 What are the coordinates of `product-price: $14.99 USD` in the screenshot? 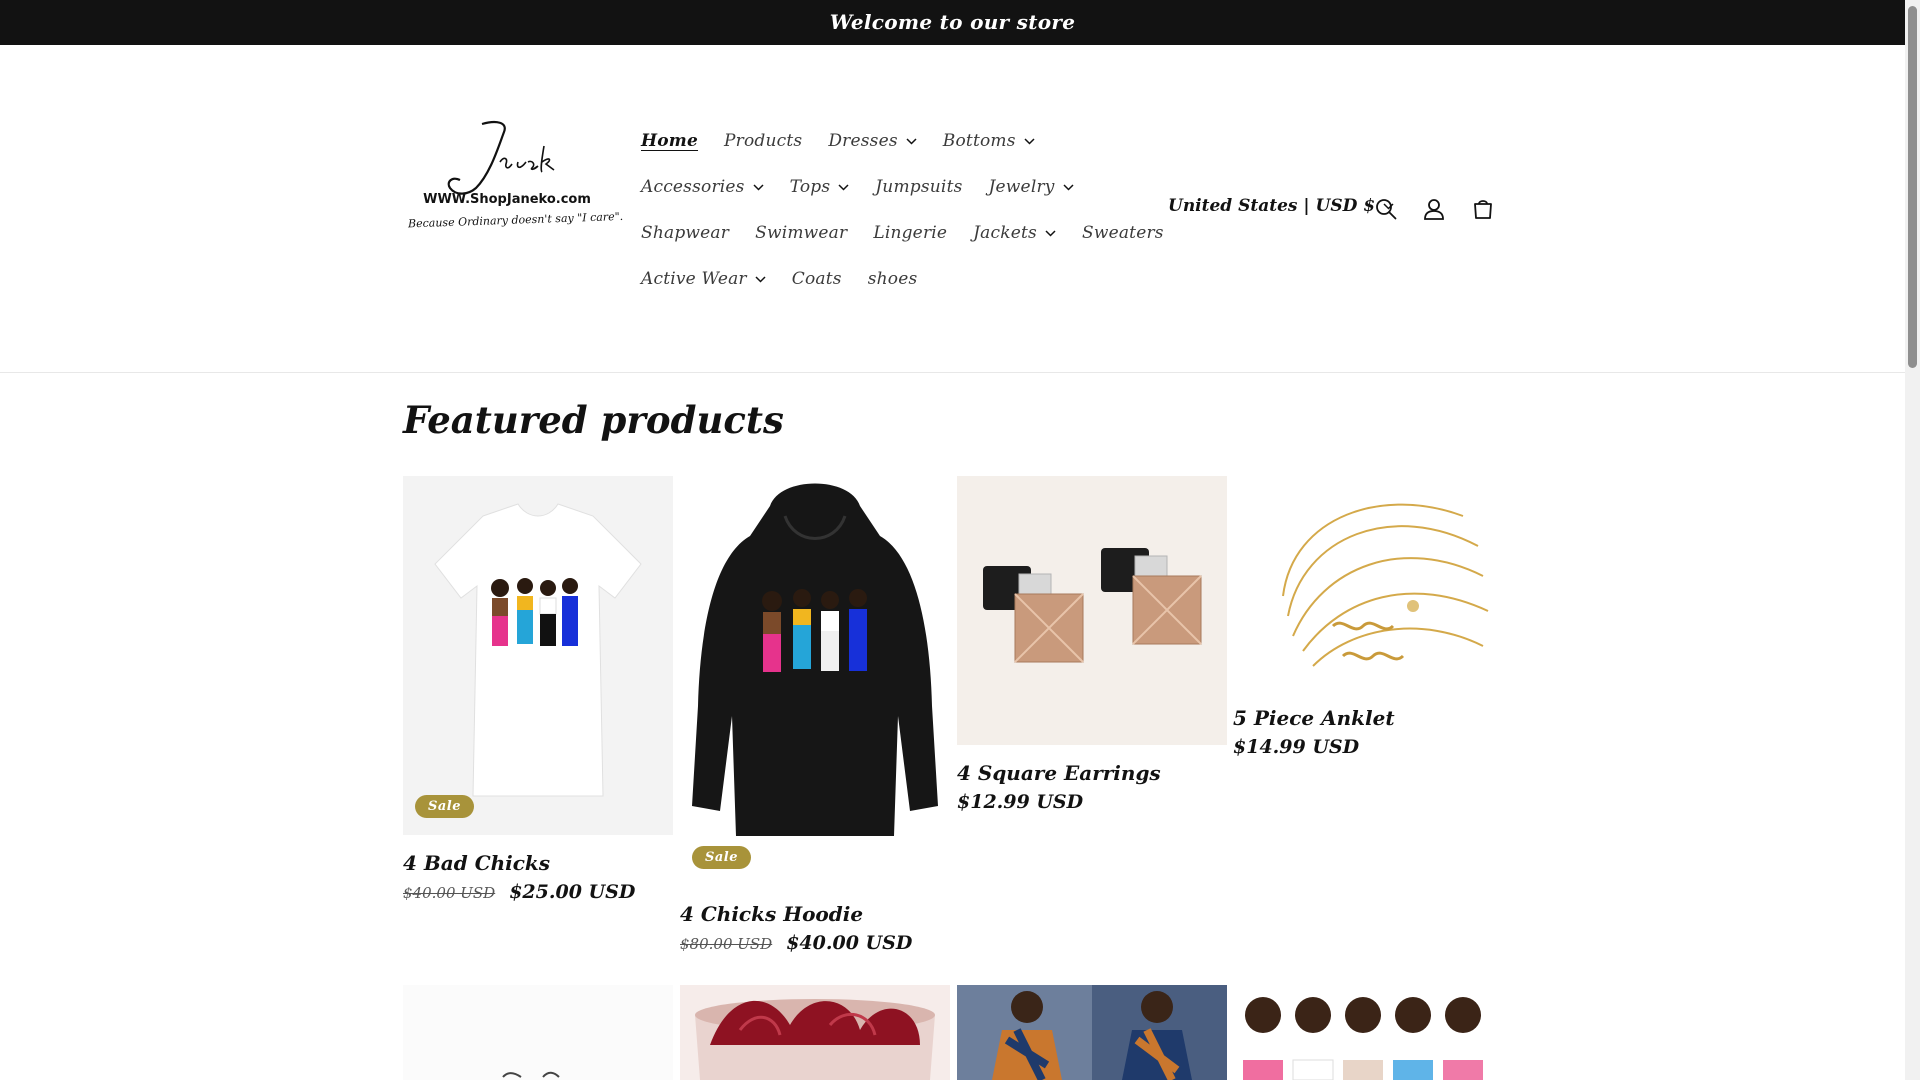 It's located at (1368, 747).